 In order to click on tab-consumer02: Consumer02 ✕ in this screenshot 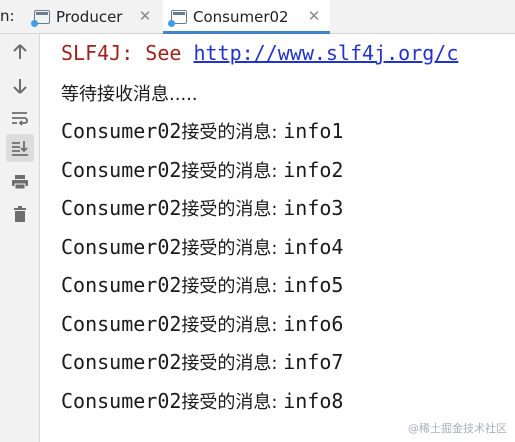, I will do `click(246, 17)`.